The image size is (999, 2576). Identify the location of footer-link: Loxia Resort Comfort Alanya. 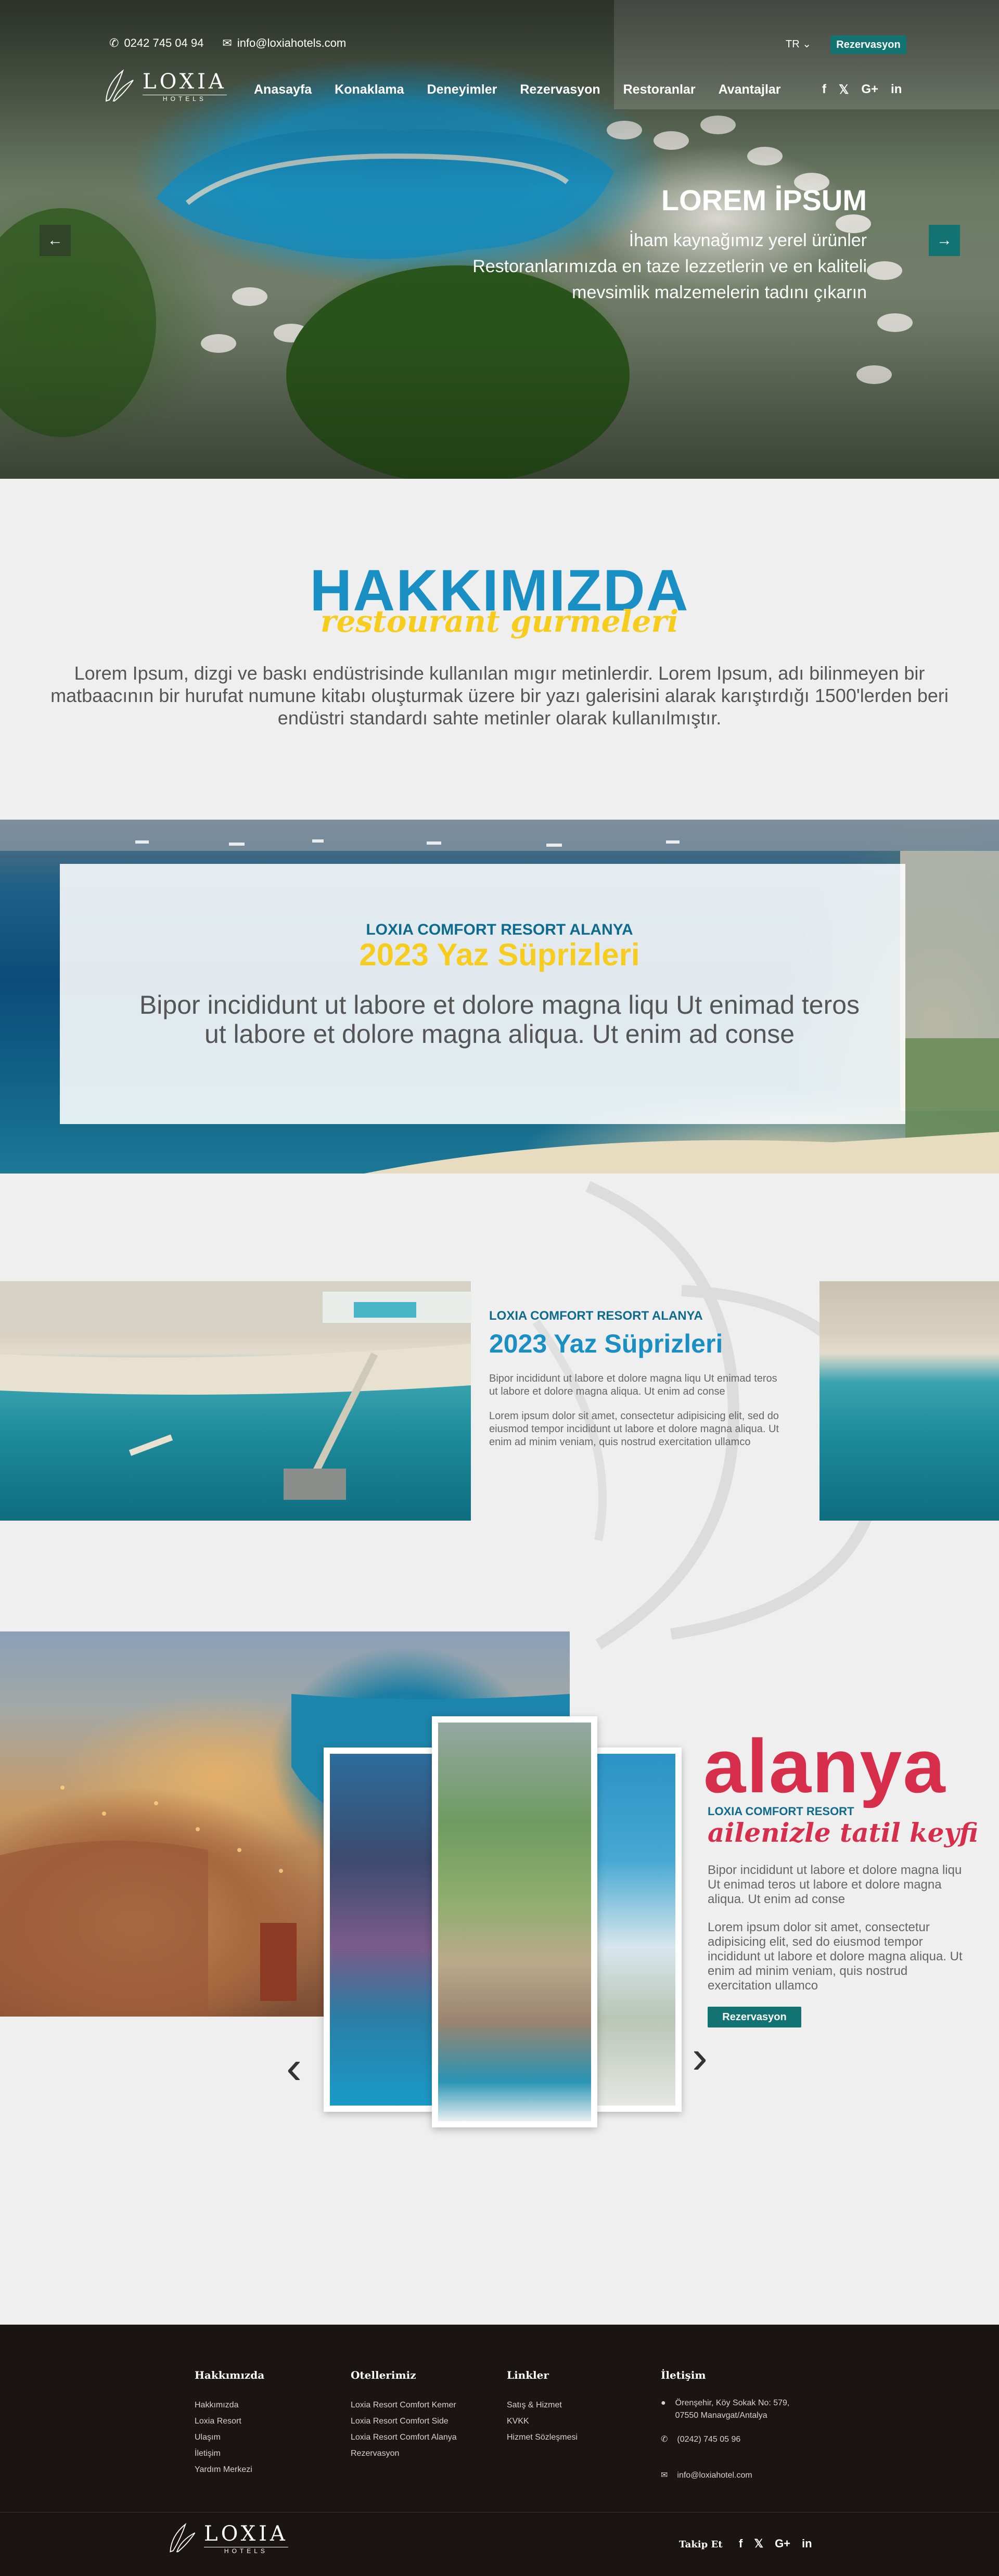
(404, 2437).